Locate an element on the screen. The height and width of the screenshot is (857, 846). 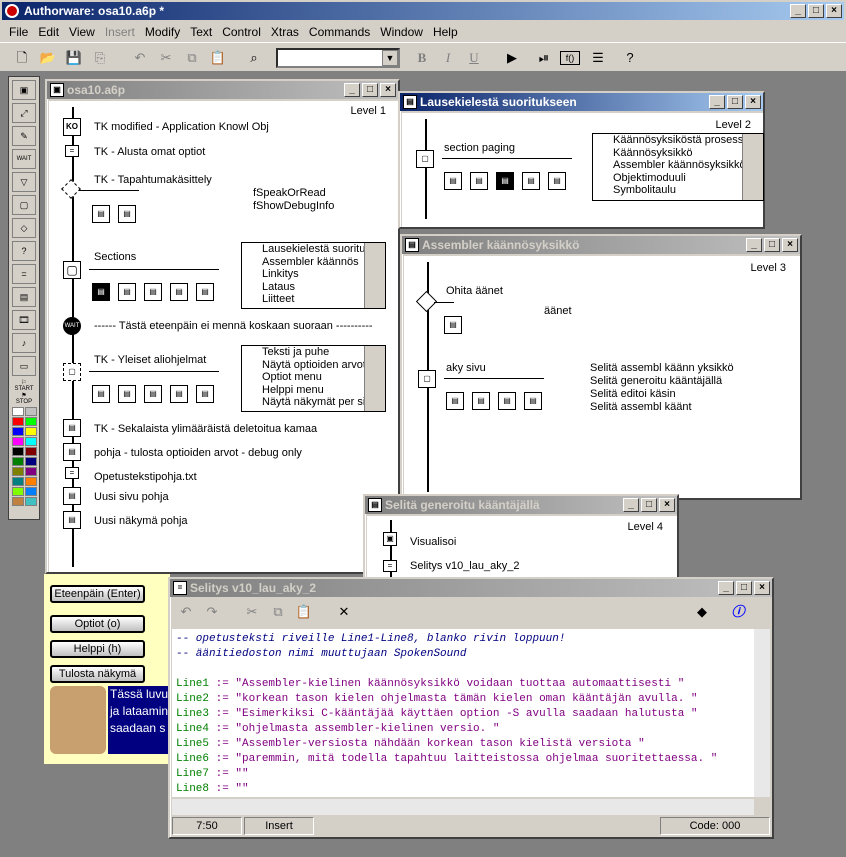
erase-icon: ✎ is located at coordinates (24, 136).